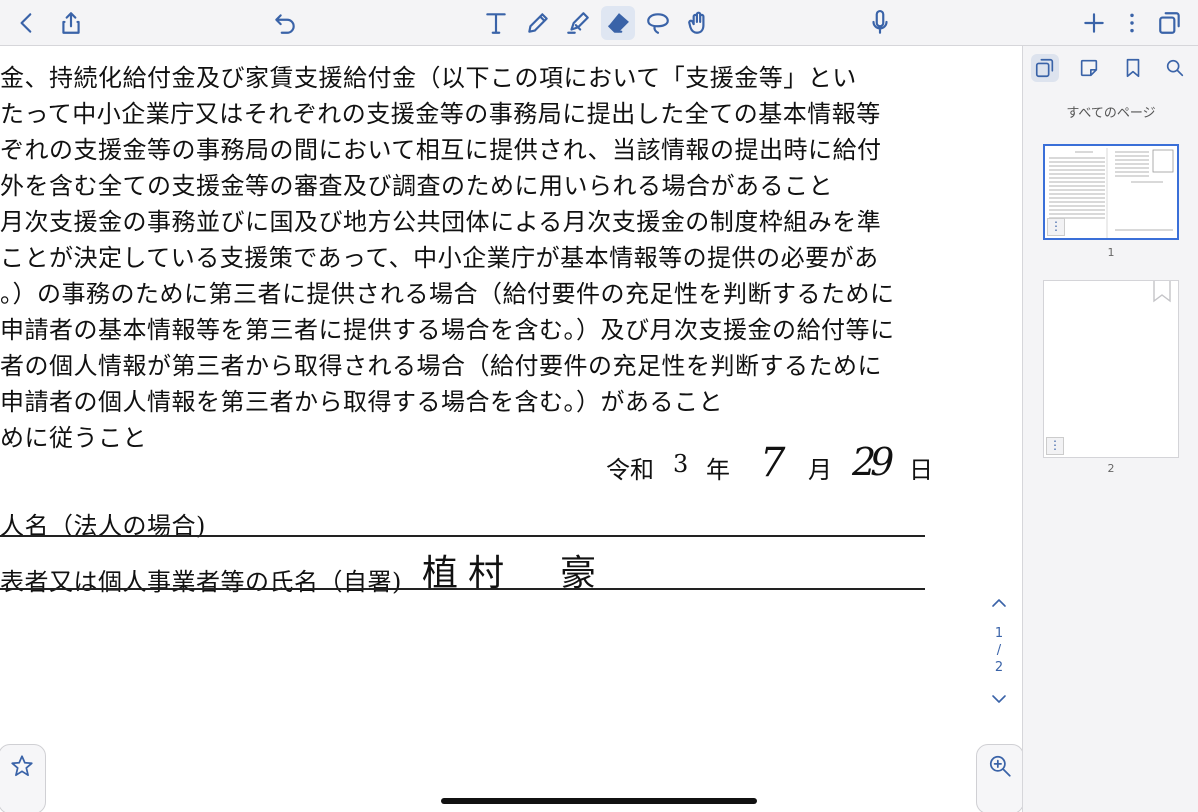 Image resolution: width=1198 pixels, height=812 pixels. Describe the element at coordinates (441, 222) in the screenshot. I see `document-text-line: 月次支援金の事務並びに国及び地方公共団体による月次支援金の制度枠組みを準` at that location.